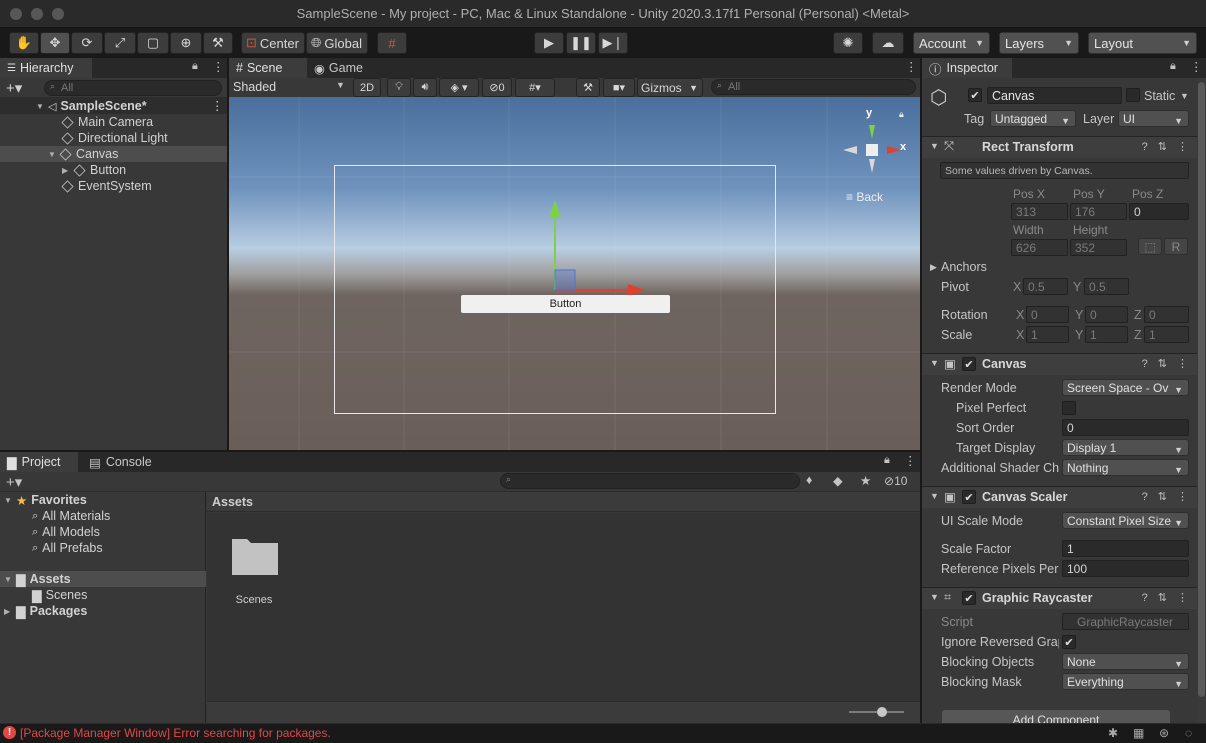  I want to click on target-display-dropdown: Display 1 ▼, so click(1125, 447).